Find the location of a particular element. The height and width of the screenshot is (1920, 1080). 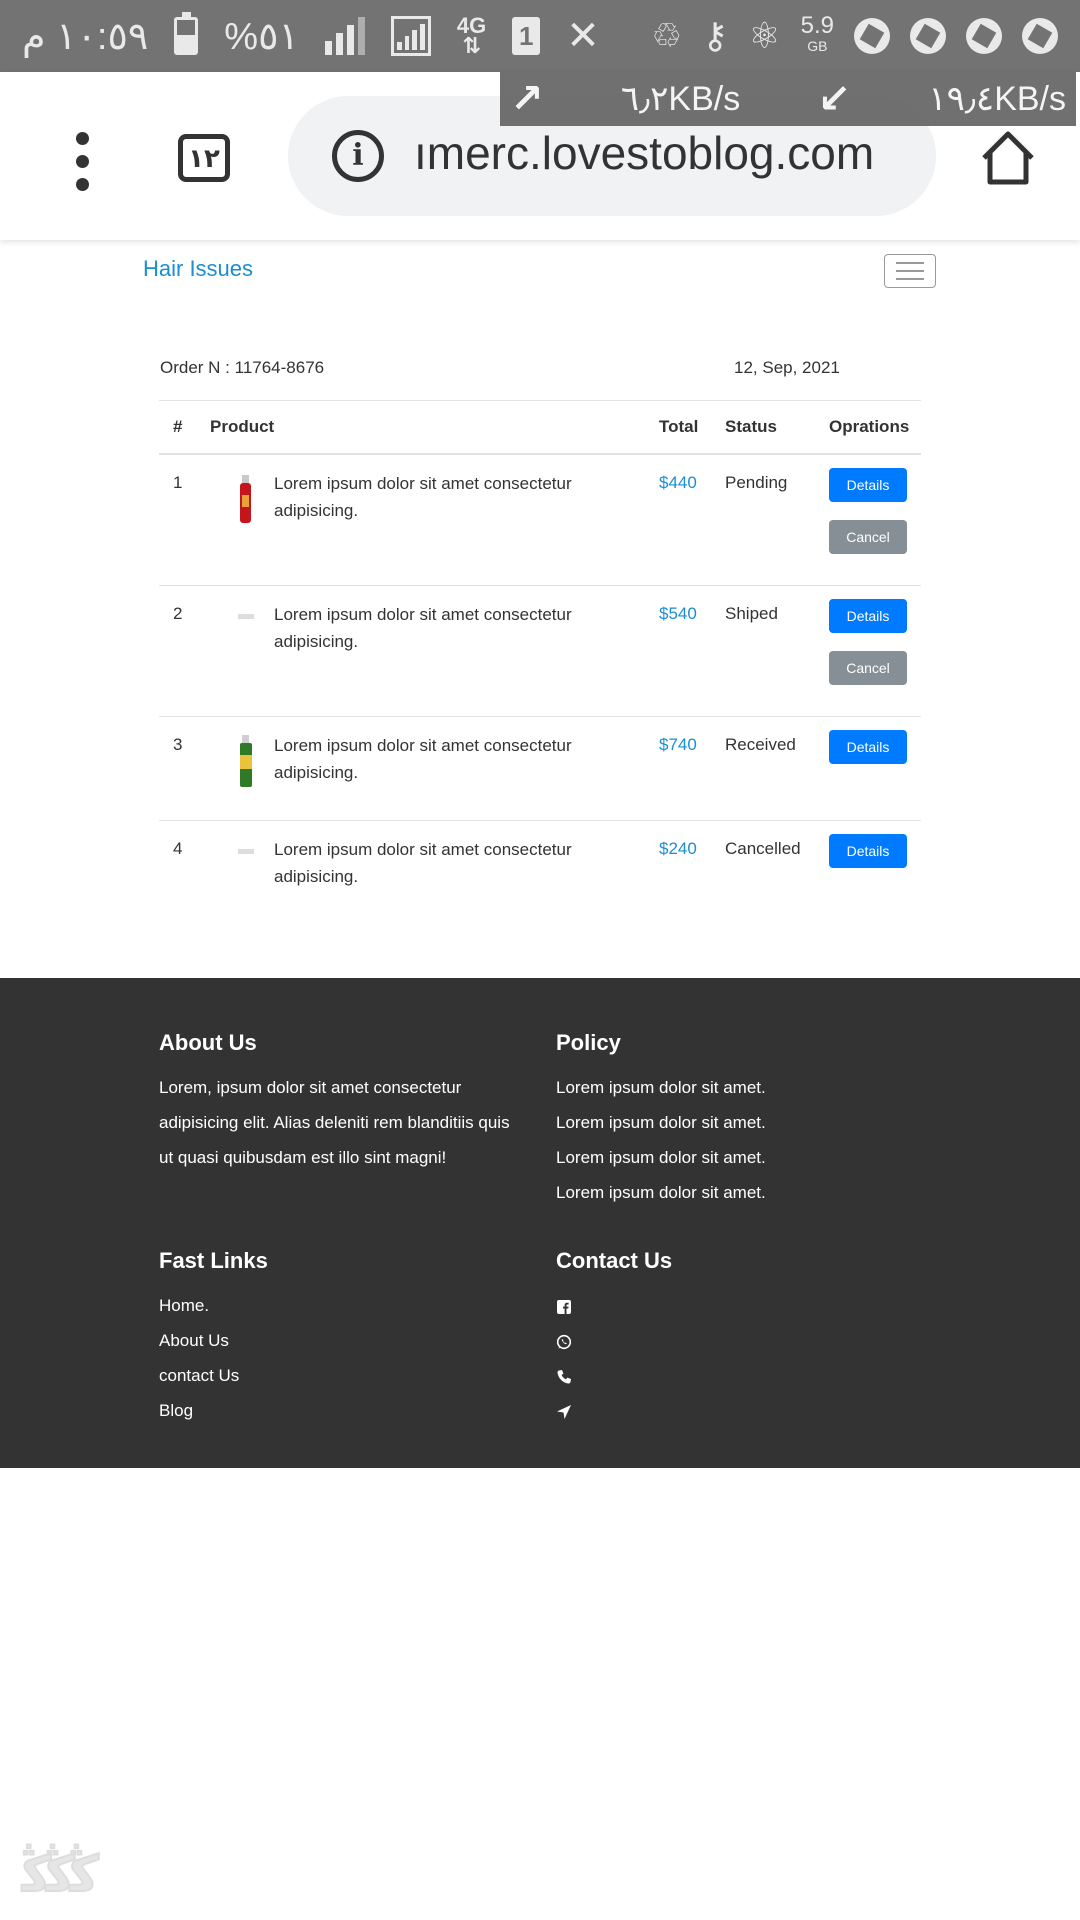

fast-links-list: Home. About Us contact Us Blog is located at coordinates (339, 1358).